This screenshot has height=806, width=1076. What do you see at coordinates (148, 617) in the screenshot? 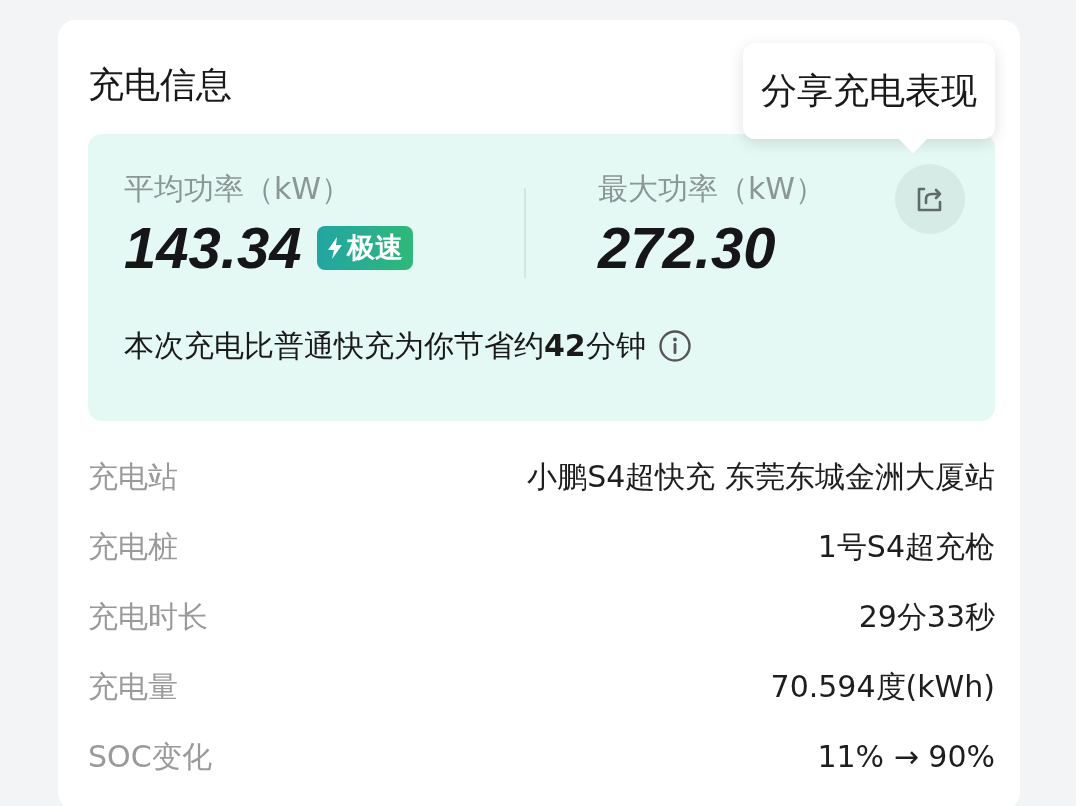
I see `detail-label: 充电时长` at bounding box center [148, 617].